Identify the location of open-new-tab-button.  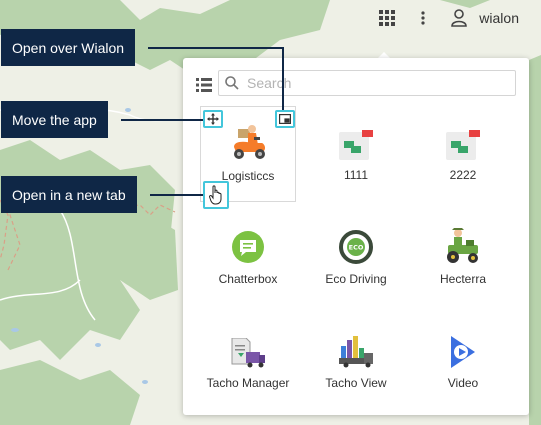
(216, 195).